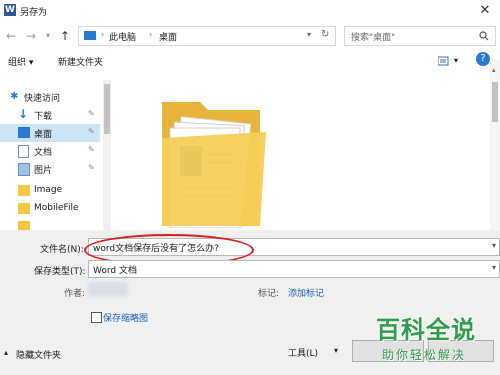 The width and height of the screenshot is (500, 375). Describe the element at coordinates (107, 155) in the screenshot. I see `sidebar-scrollbar` at that location.